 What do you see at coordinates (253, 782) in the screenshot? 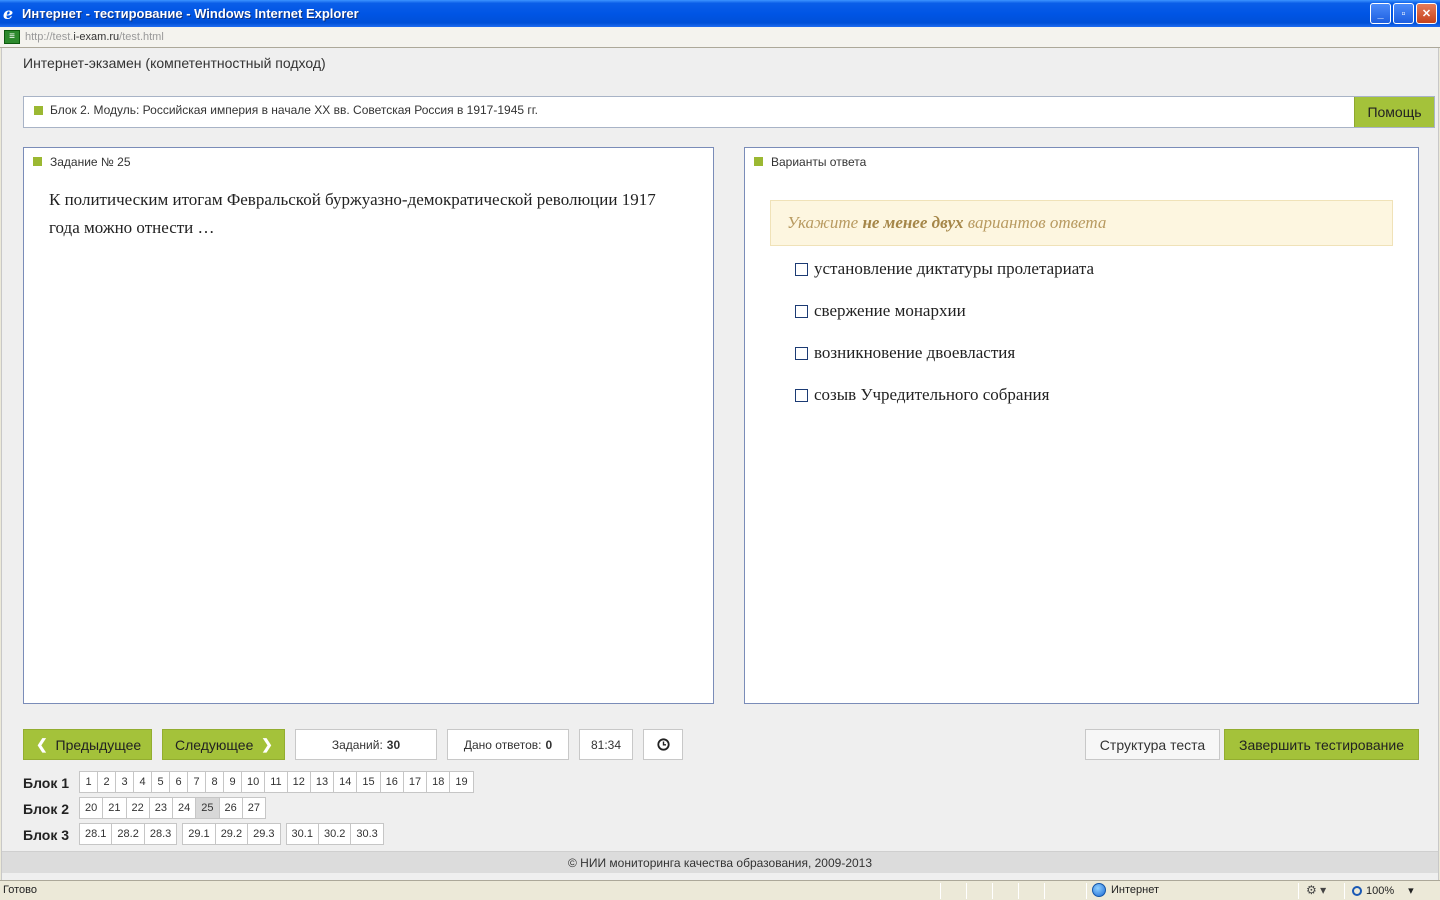
I see `task-nav-cell: 10` at bounding box center [253, 782].